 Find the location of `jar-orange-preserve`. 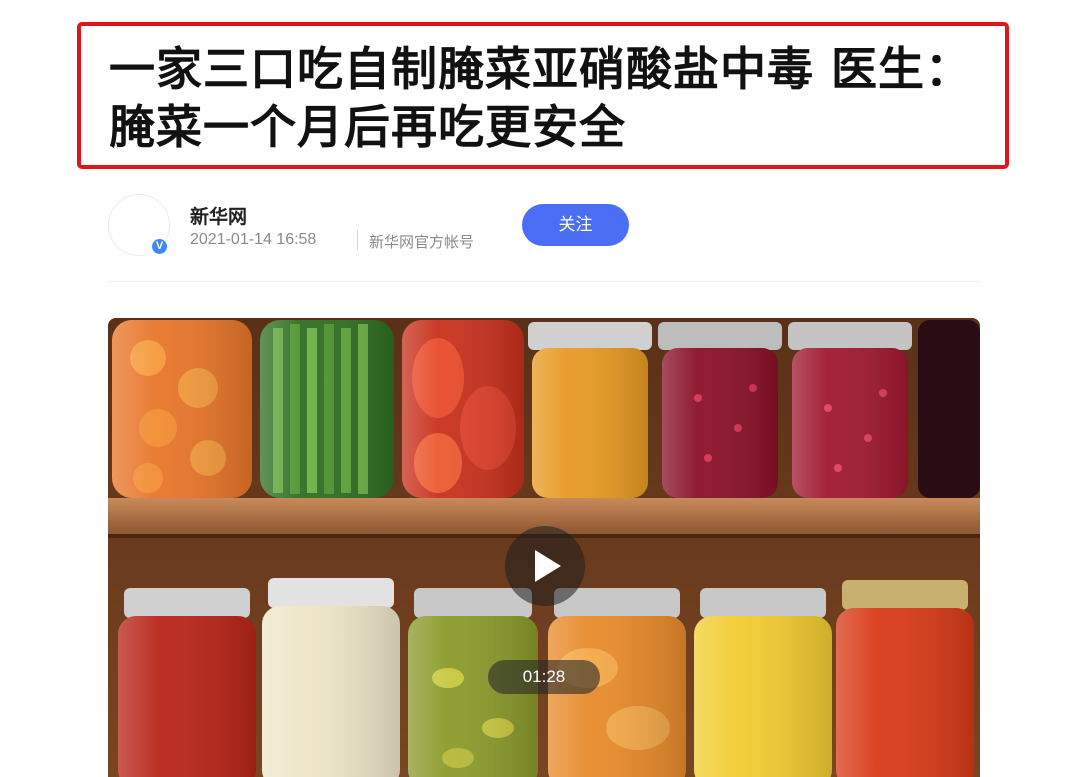

jar-orange-preserve is located at coordinates (590, 410).